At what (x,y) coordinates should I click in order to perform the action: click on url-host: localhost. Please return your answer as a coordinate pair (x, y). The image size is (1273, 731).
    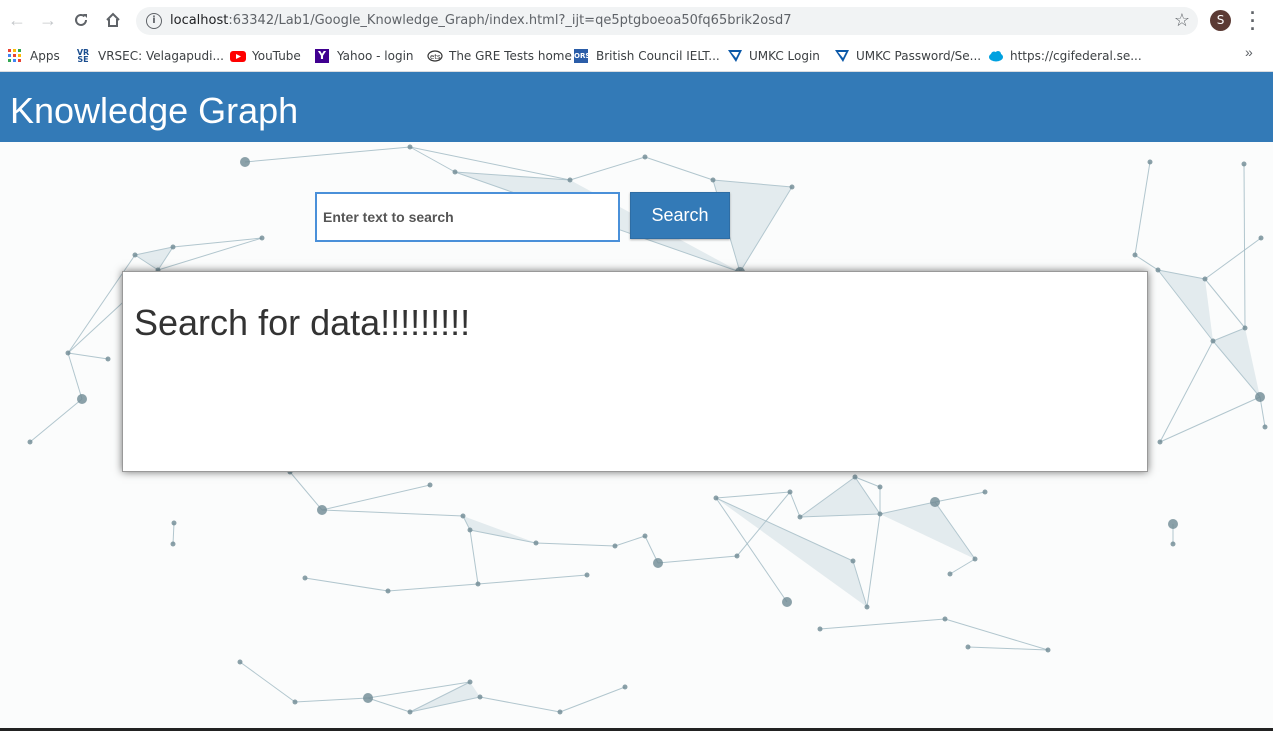
    Looking at the image, I should click on (199, 20).